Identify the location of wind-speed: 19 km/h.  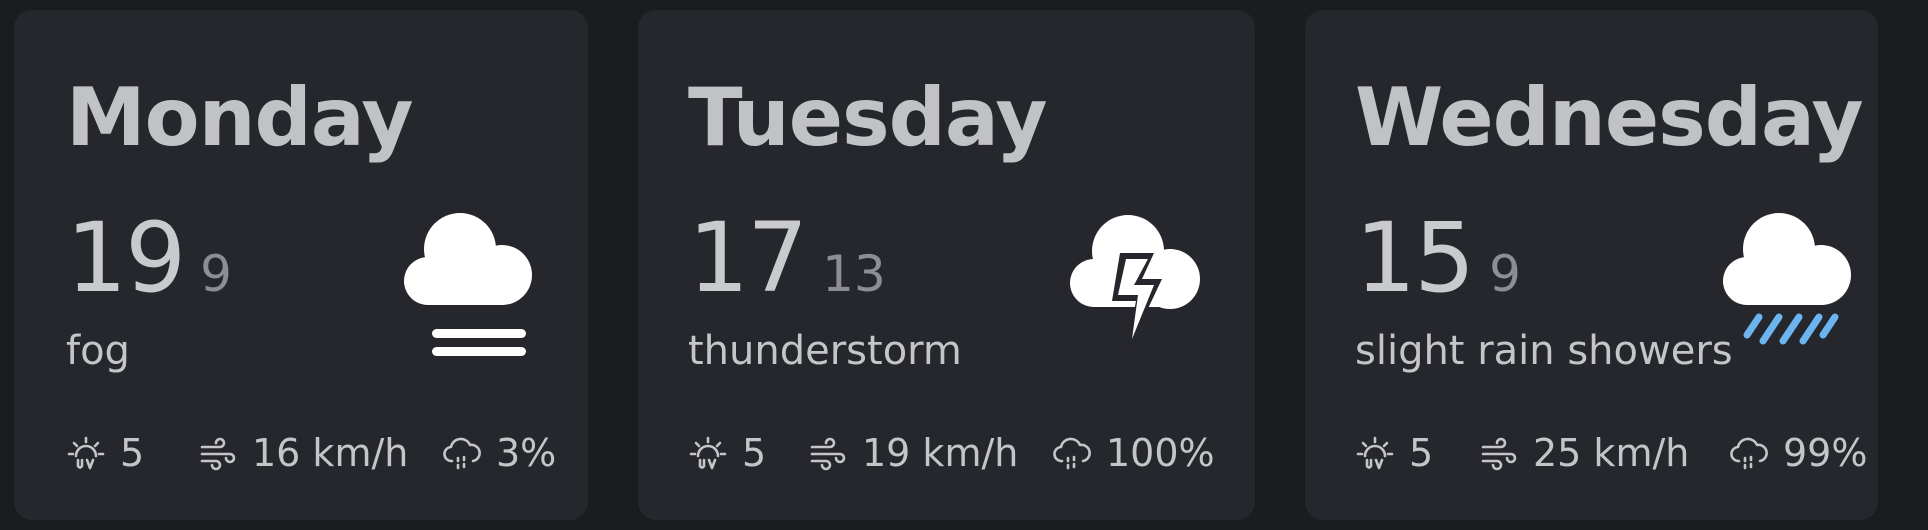
(913, 453).